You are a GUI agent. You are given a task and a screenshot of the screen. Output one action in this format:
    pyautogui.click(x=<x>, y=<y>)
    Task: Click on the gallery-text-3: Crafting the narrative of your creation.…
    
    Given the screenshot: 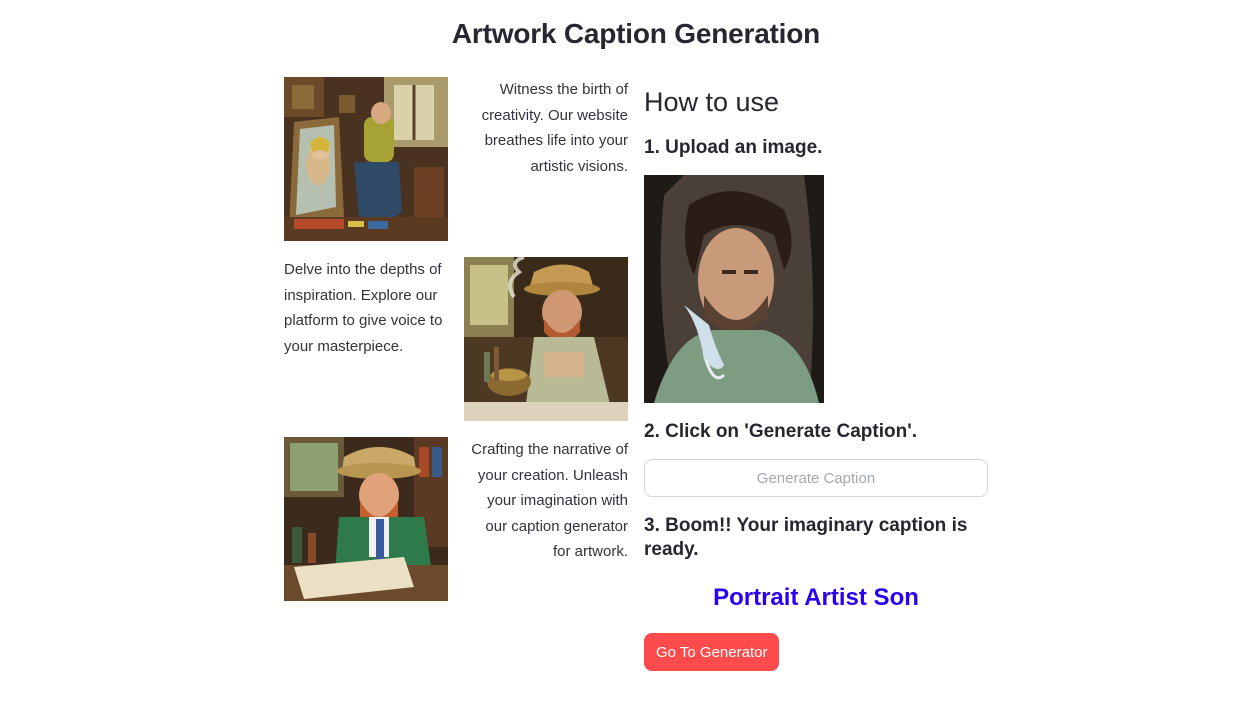 What is the action you would take?
    pyautogui.click(x=549, y=501)
    